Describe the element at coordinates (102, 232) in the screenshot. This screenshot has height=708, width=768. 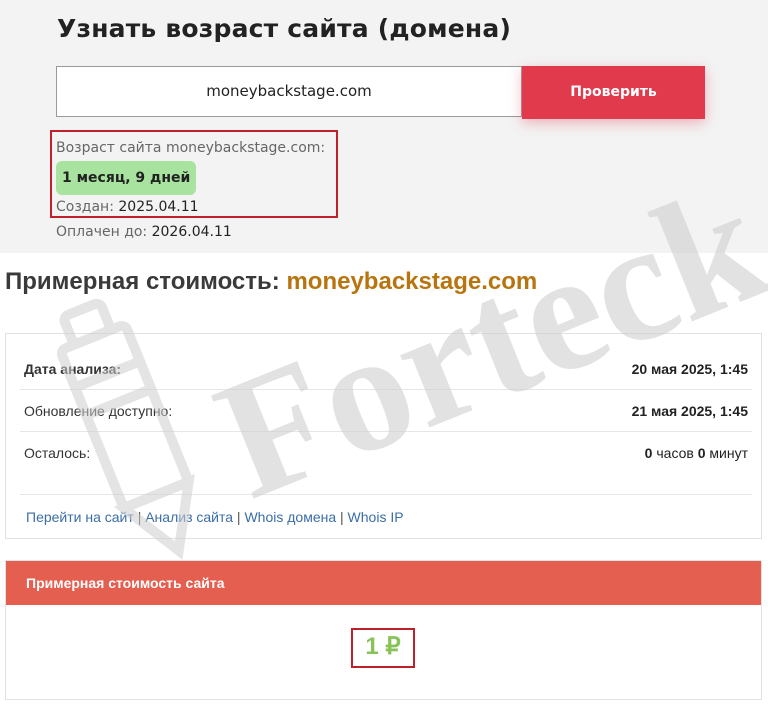
I see `paid-label: Оплачен до:` at that location.